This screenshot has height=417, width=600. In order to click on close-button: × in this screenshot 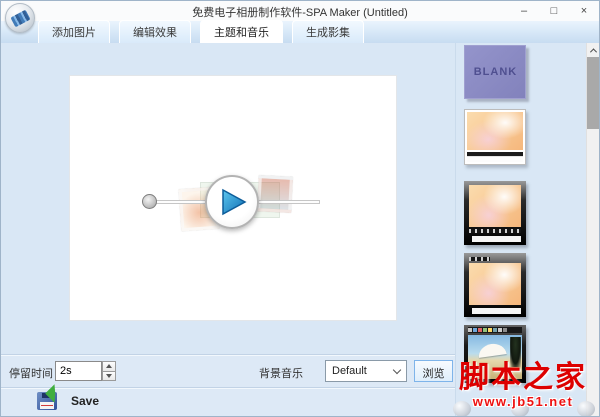, I will do `click(584, 11)`.